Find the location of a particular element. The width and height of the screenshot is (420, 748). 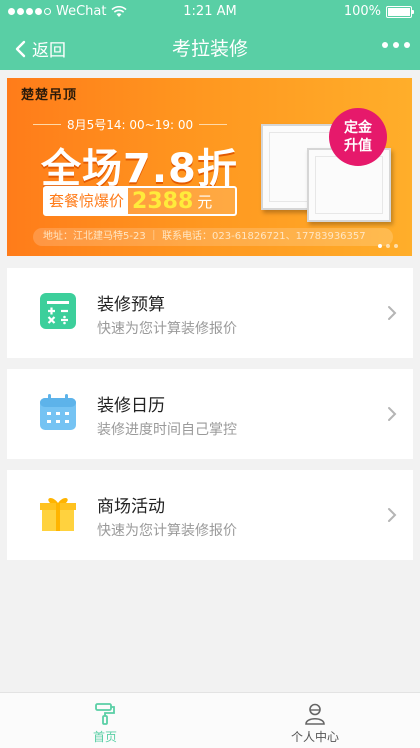

nav-bar: 返回 考拉装修 is located at coordinates (210, 47).